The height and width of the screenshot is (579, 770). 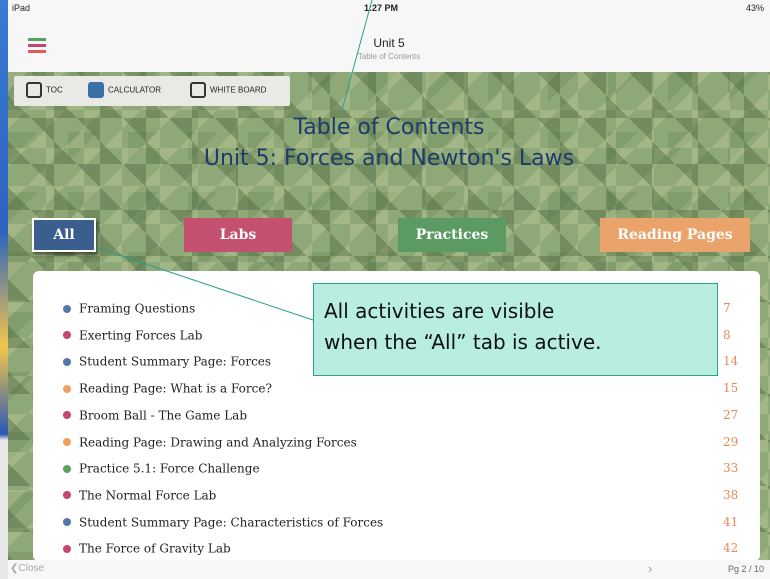 What do you see at coordinates (34, 90) in the screenshot?
I see `toc-icon` at bounding box center [34, 90].